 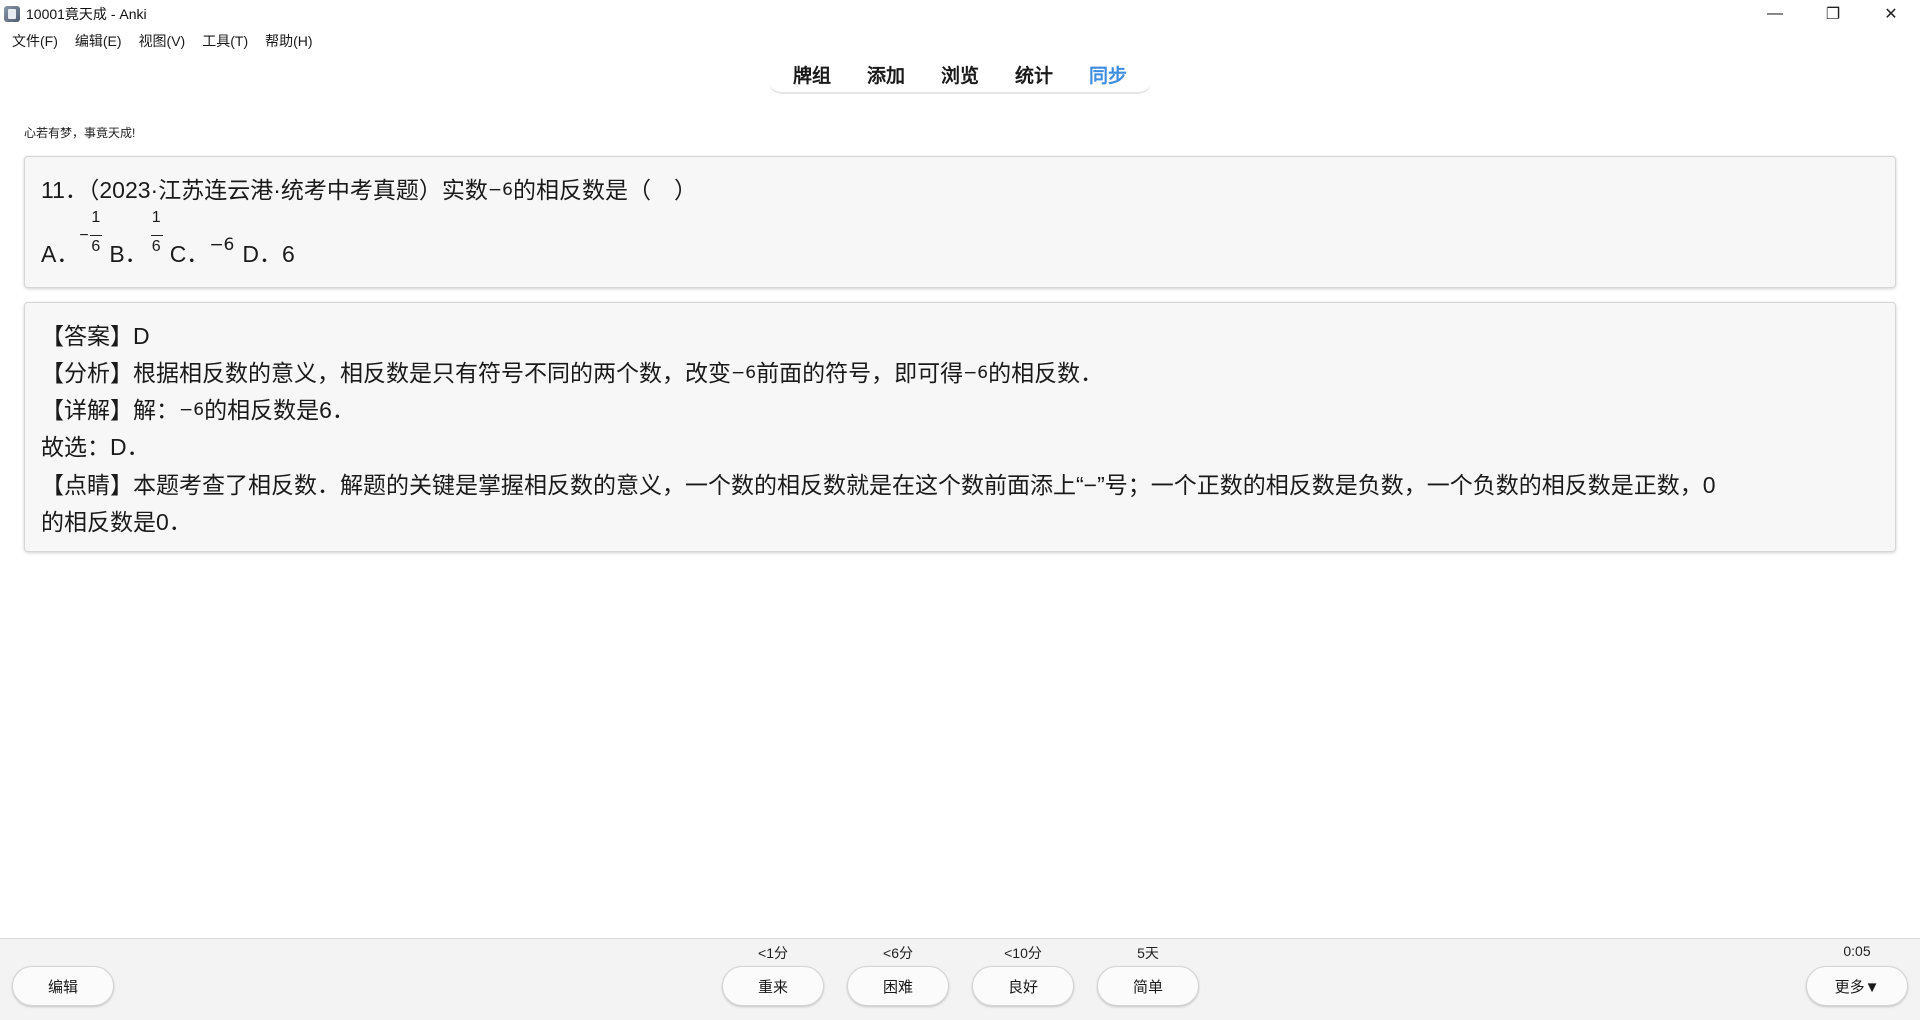 I want to click on stem-text: 11．（2023·江苏连云港·统考中考真题）实数, so click(x=264, y=190).